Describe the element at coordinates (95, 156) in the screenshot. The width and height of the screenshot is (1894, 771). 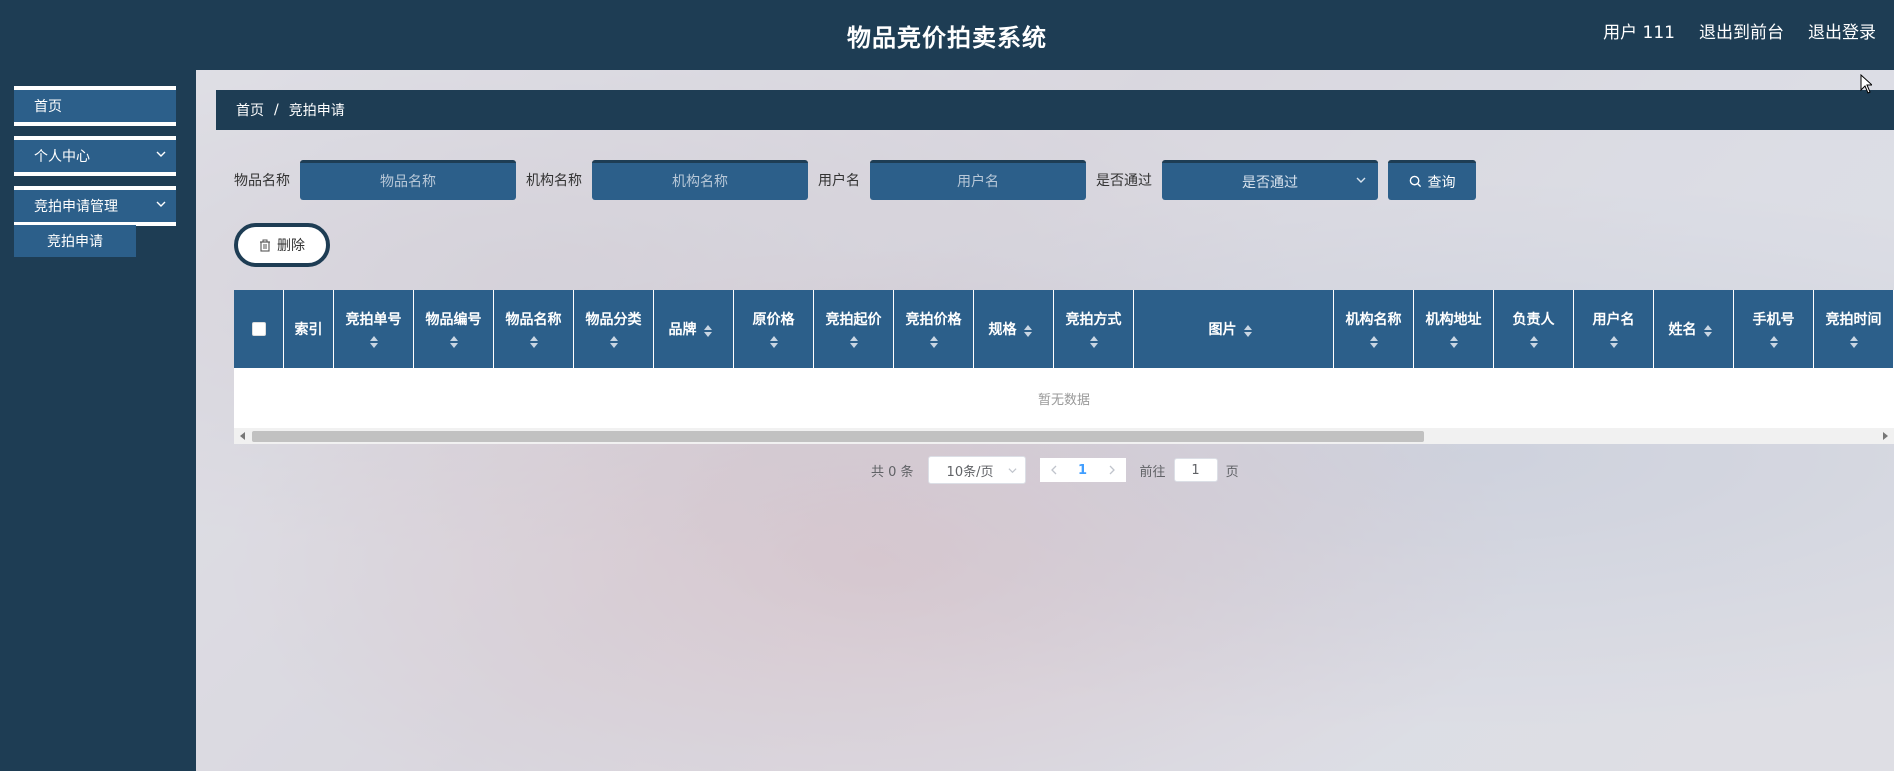
I see `sidebar-item-personal-center: 个人中心` at that location.